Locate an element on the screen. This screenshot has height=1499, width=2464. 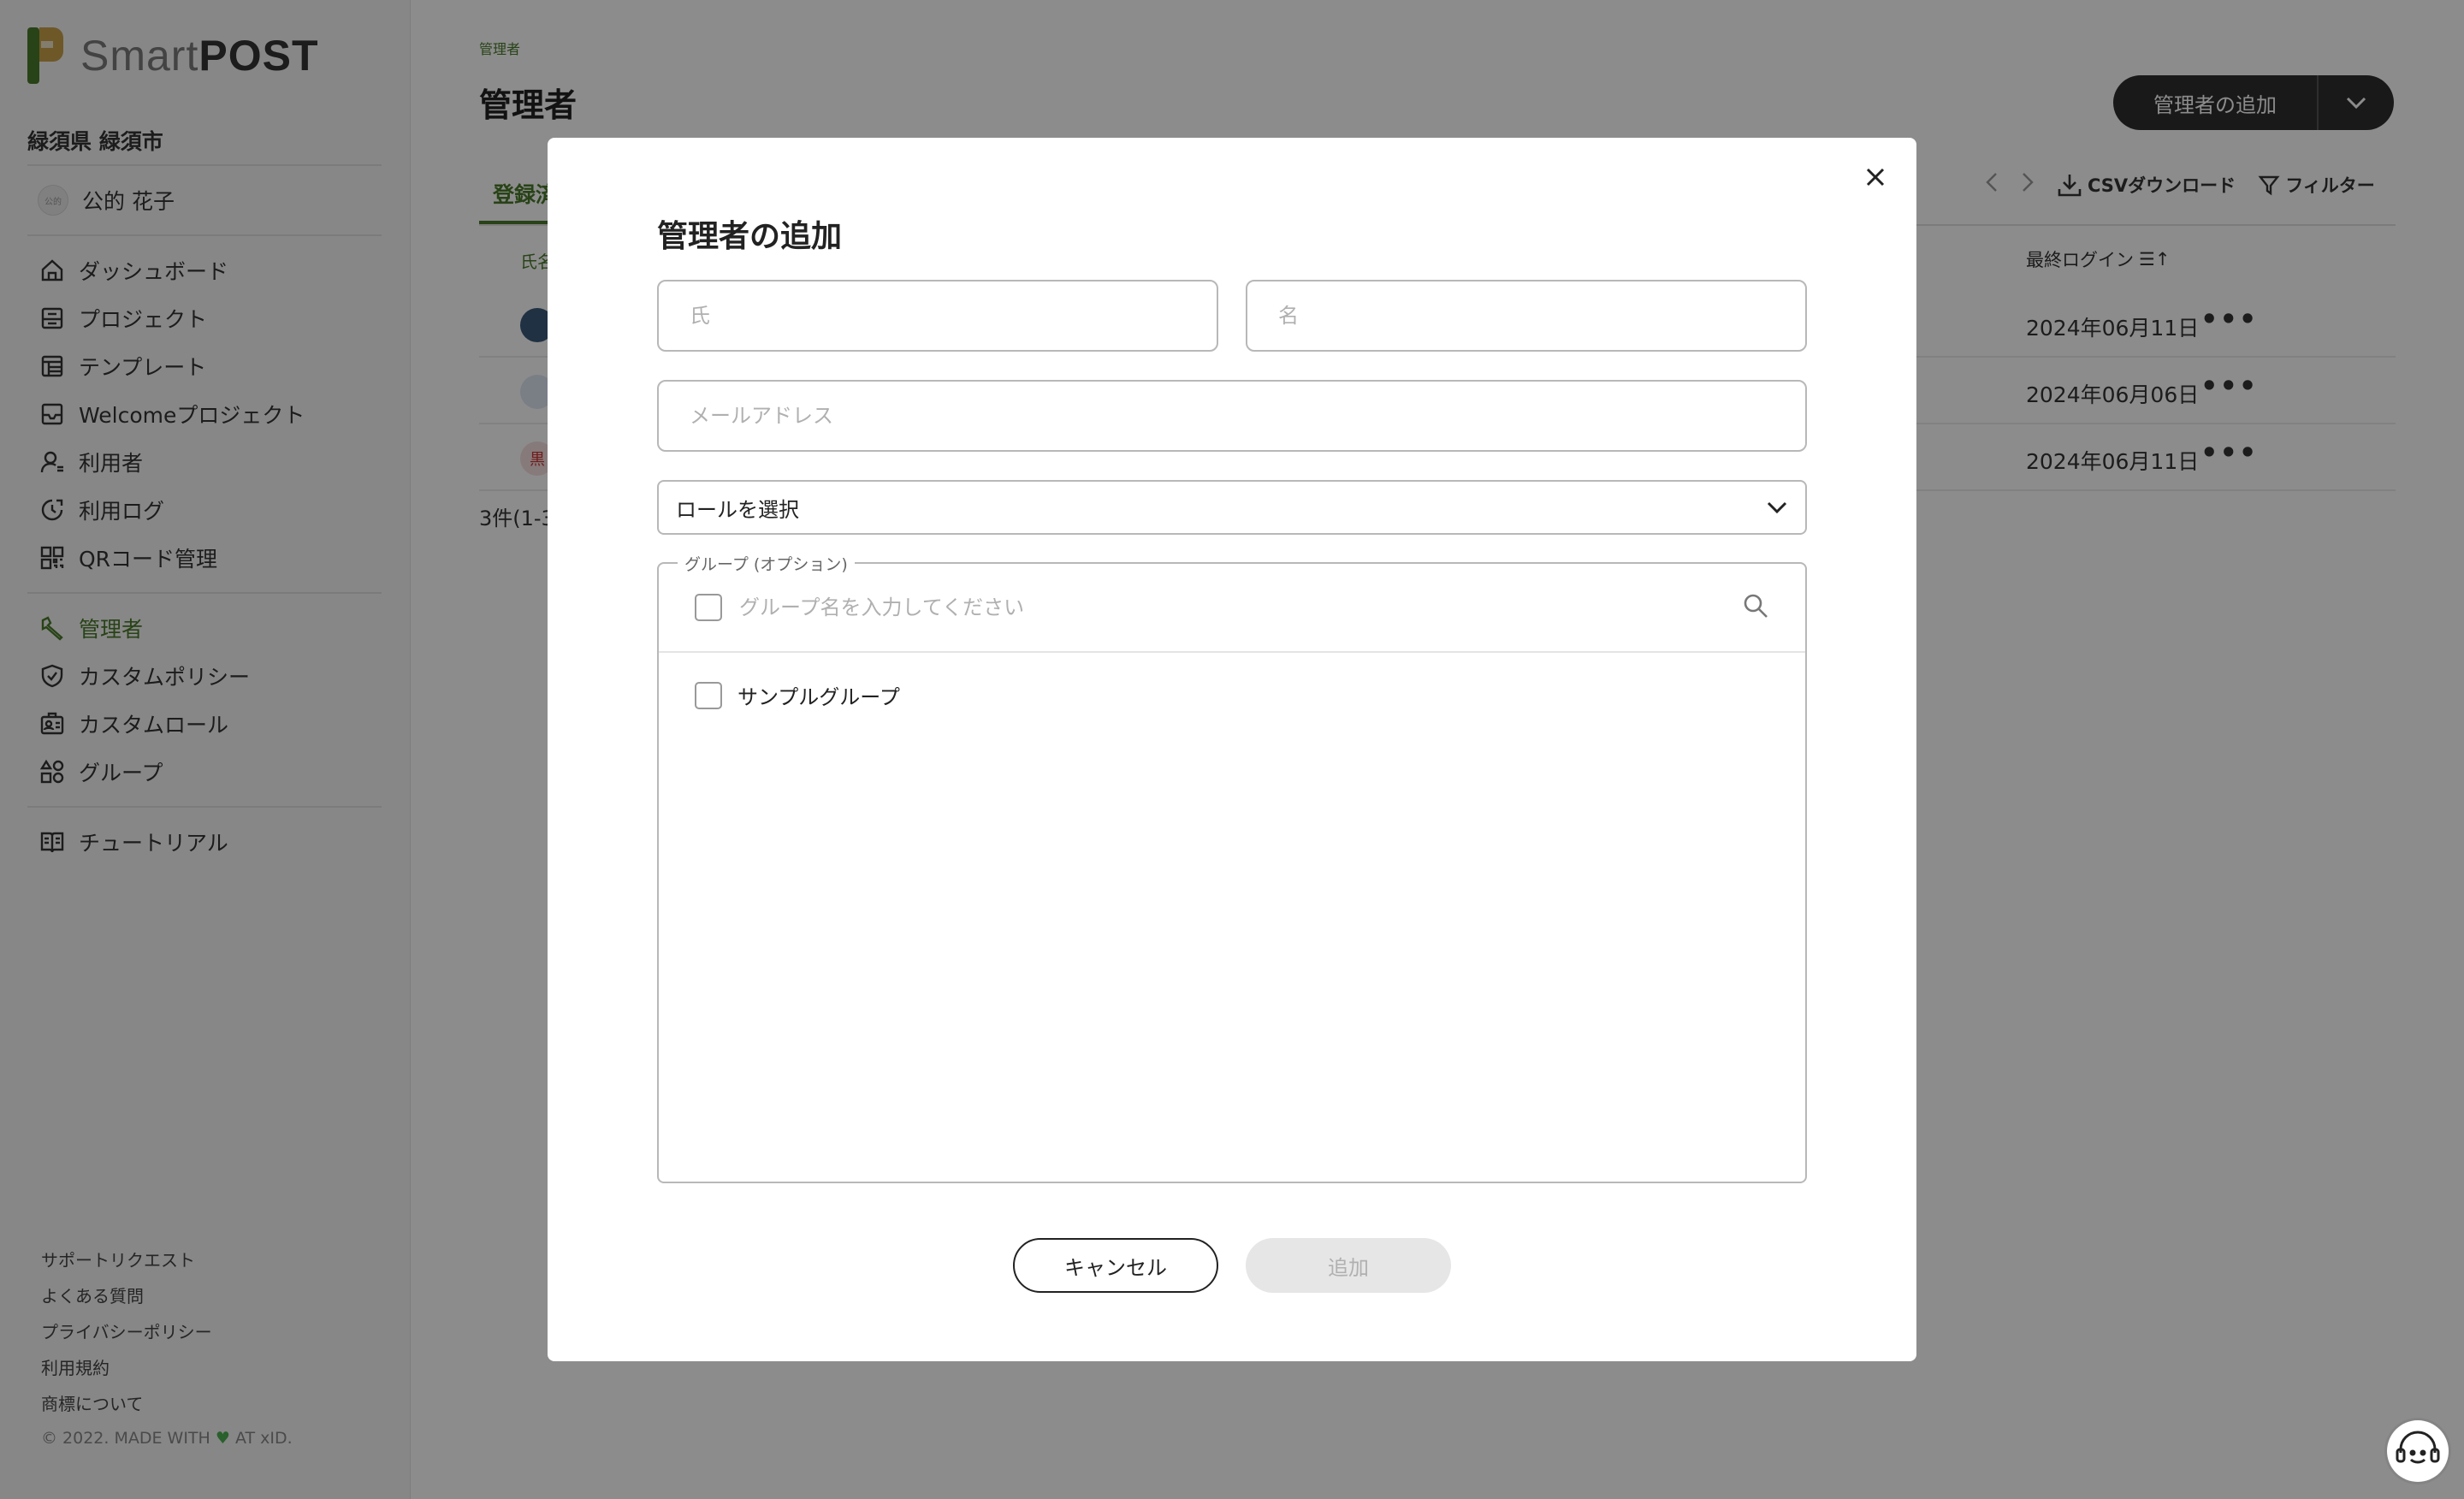
support-chat-button is located at coordinates (2418, 1451).